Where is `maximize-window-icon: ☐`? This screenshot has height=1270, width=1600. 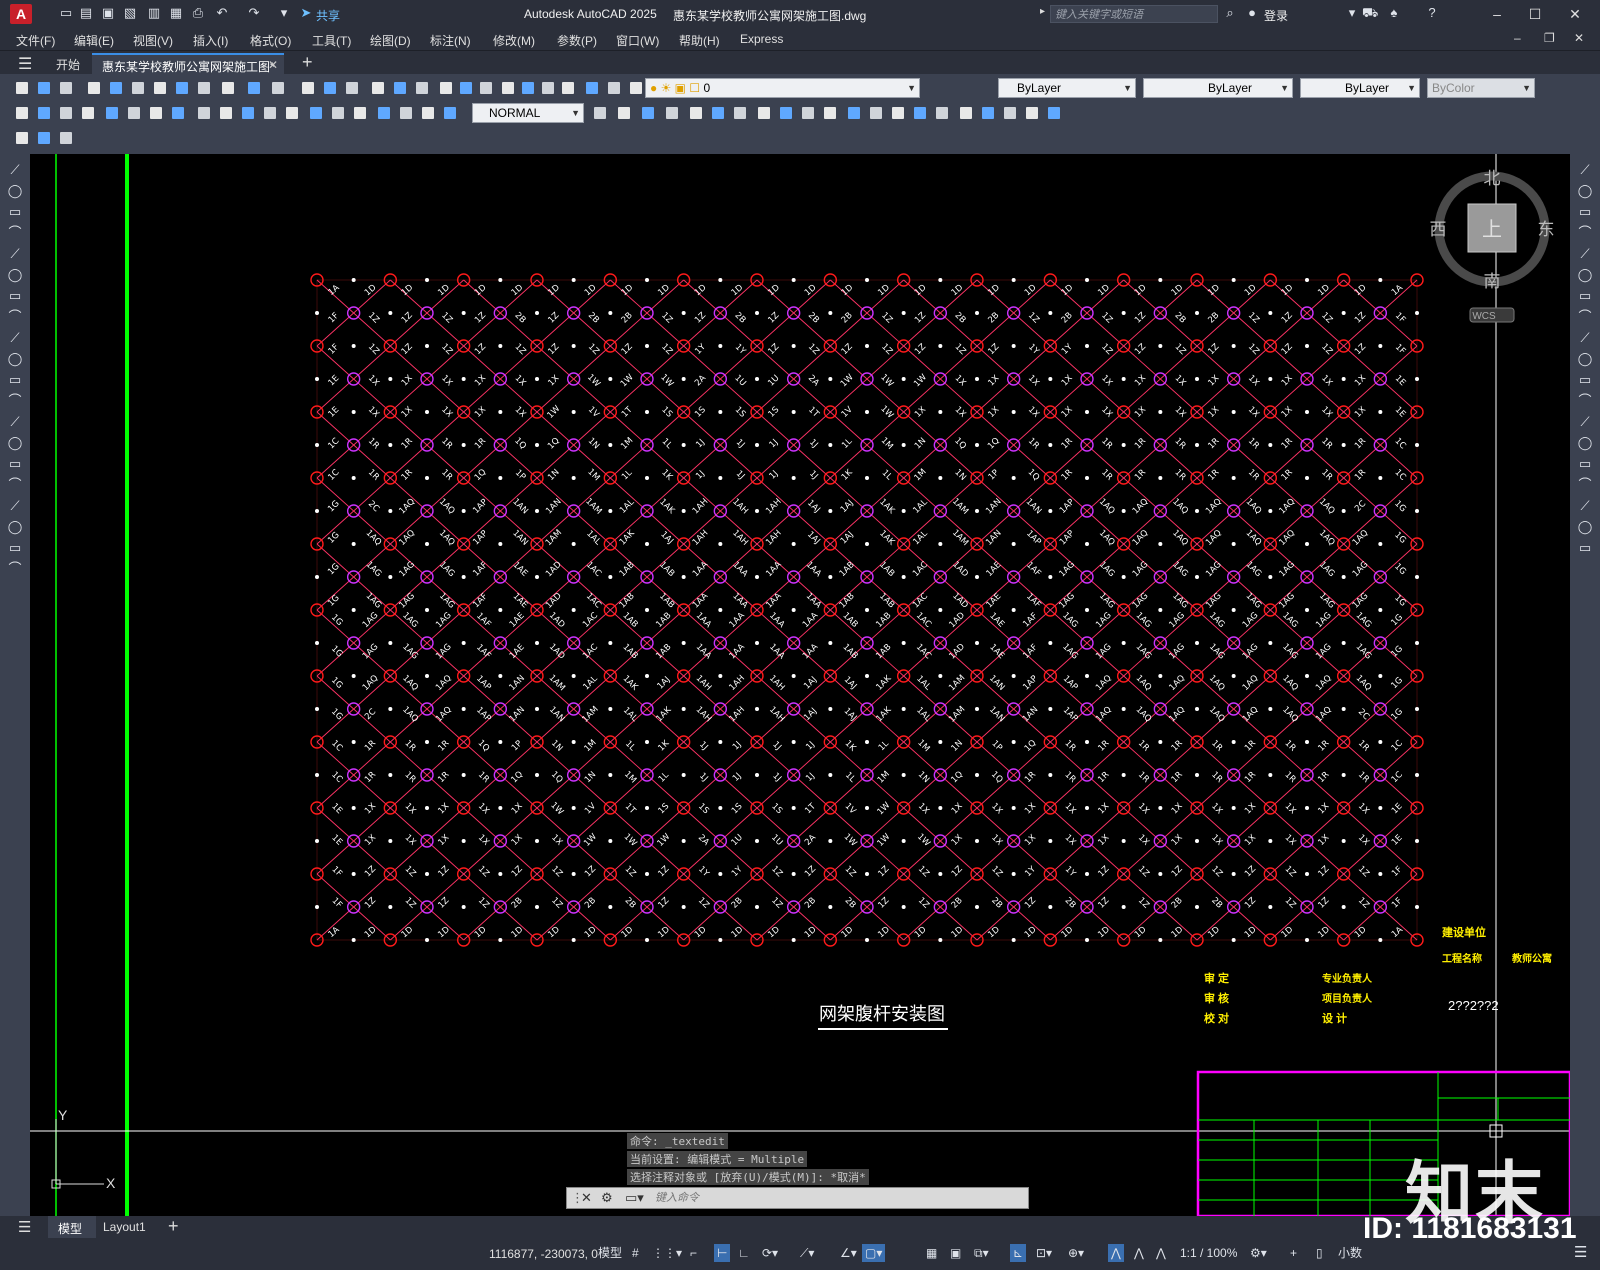
maximize-window-icon: ☐ is located at coordinates (1535, 14).